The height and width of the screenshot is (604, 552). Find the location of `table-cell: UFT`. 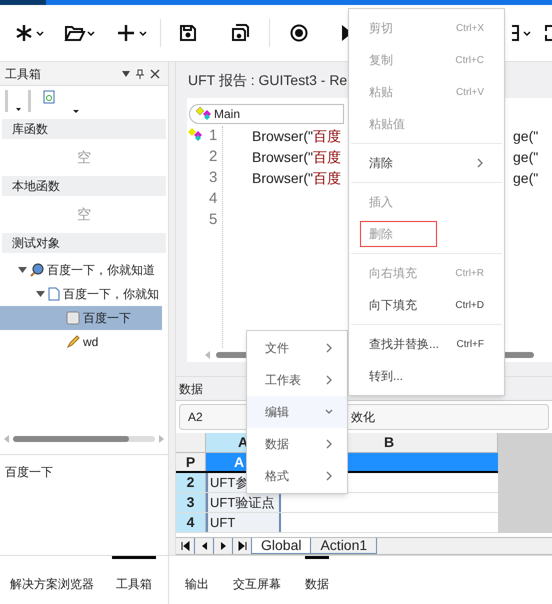

table-cell: UFT is located at coordinates (243, 522).